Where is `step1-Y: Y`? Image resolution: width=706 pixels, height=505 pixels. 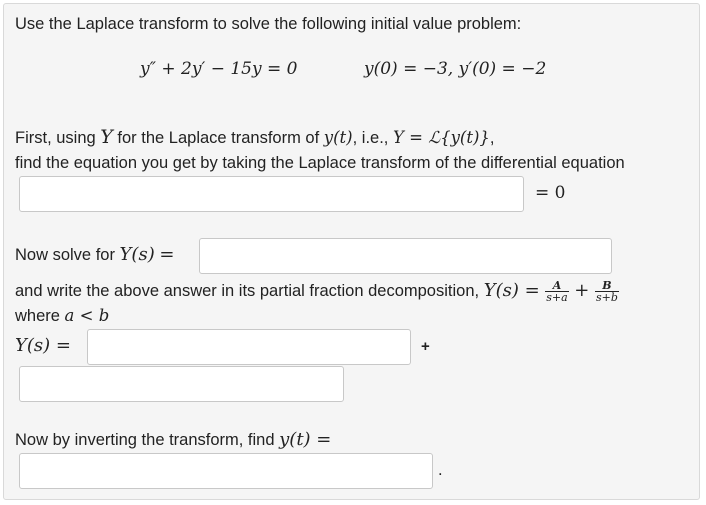
step1-Y: Y is located at coordinates (106, 137).